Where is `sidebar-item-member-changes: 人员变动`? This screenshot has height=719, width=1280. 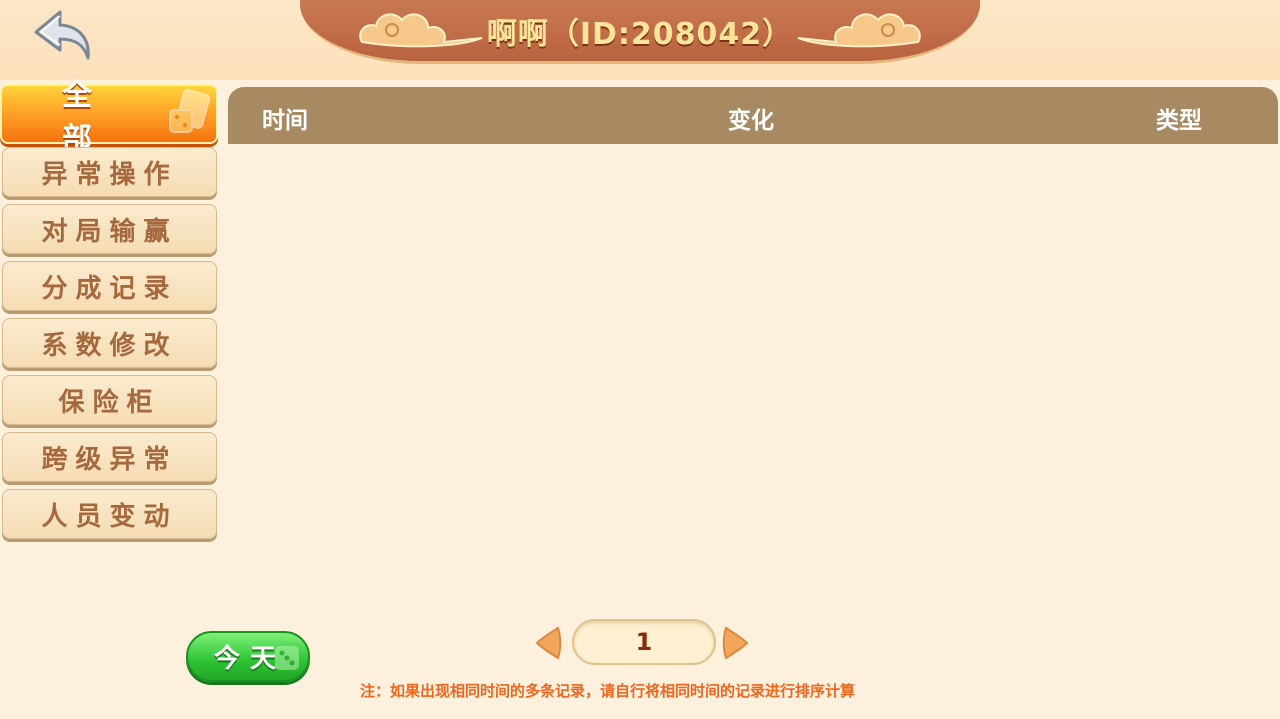
sidebar-item-member-changes: 人员变动 is located at coordinates (109, 514).